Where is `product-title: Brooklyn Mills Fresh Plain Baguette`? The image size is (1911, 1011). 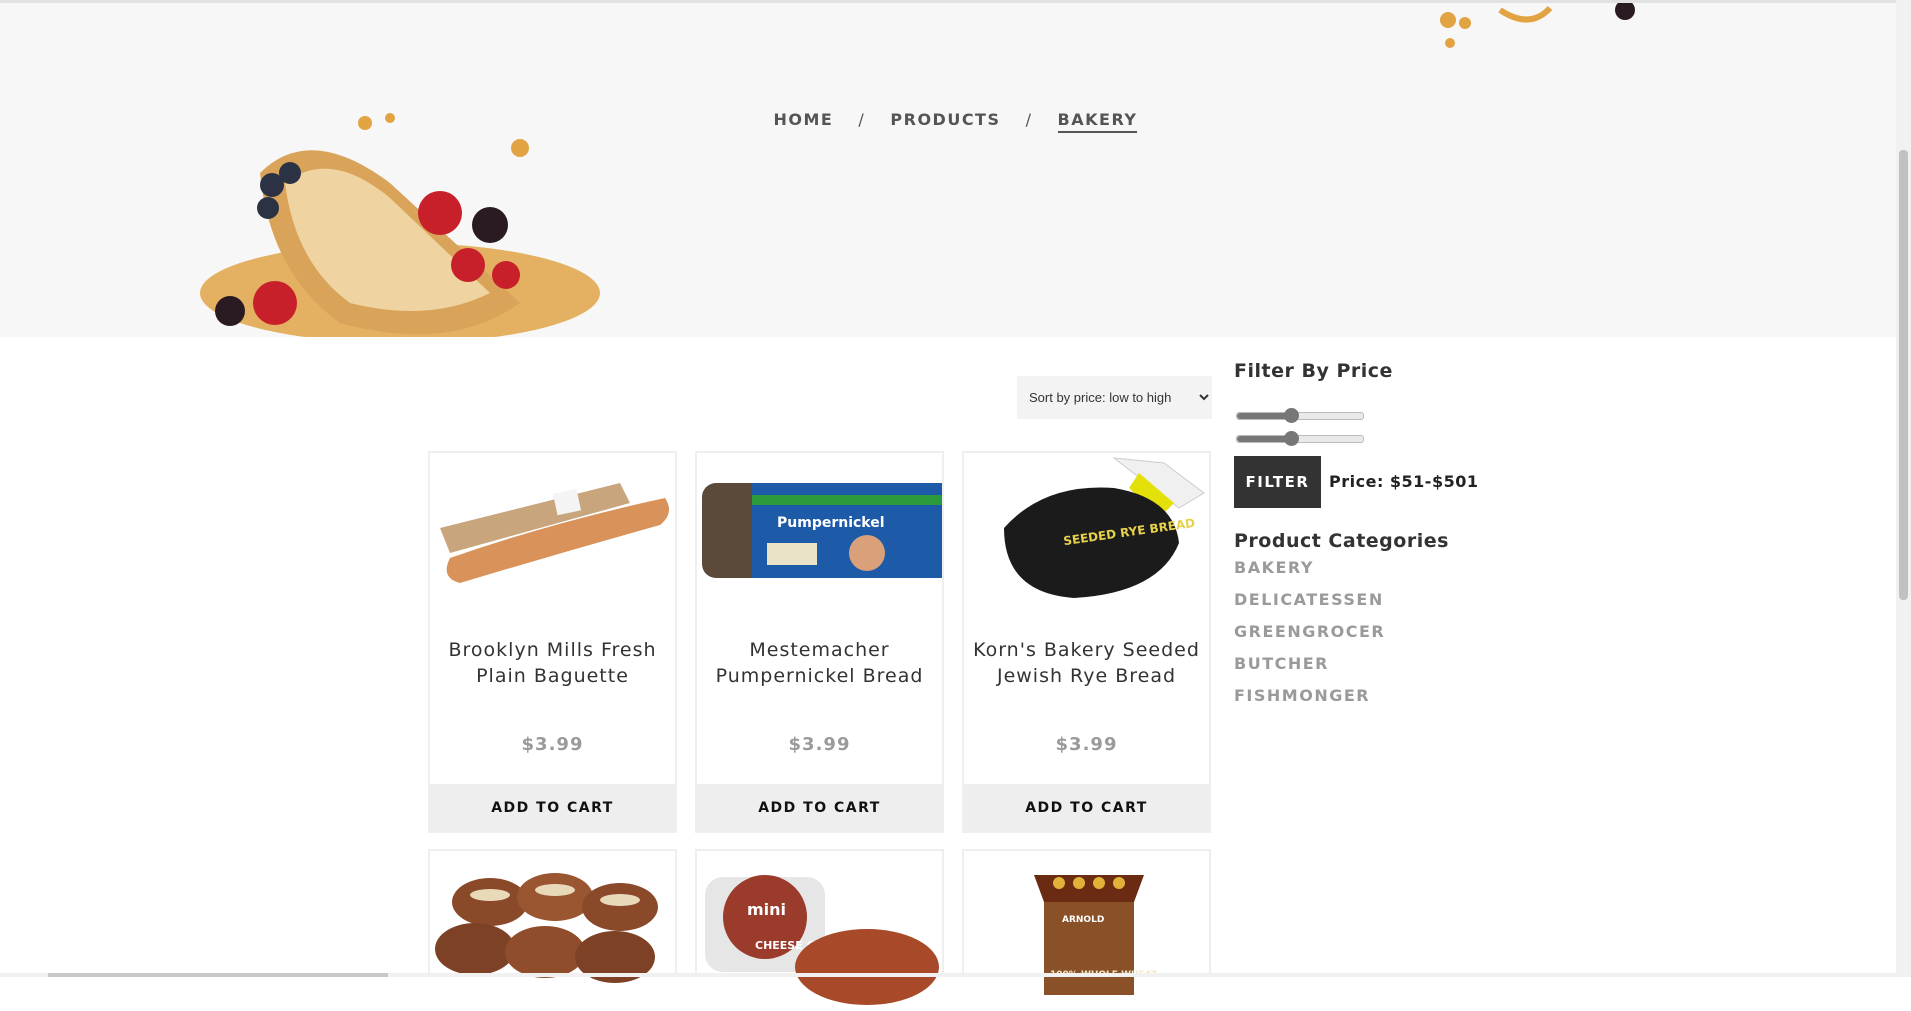
product-title: Brooklyn Mills Fresh Plain Baguette is located at coordinates (552, 663).